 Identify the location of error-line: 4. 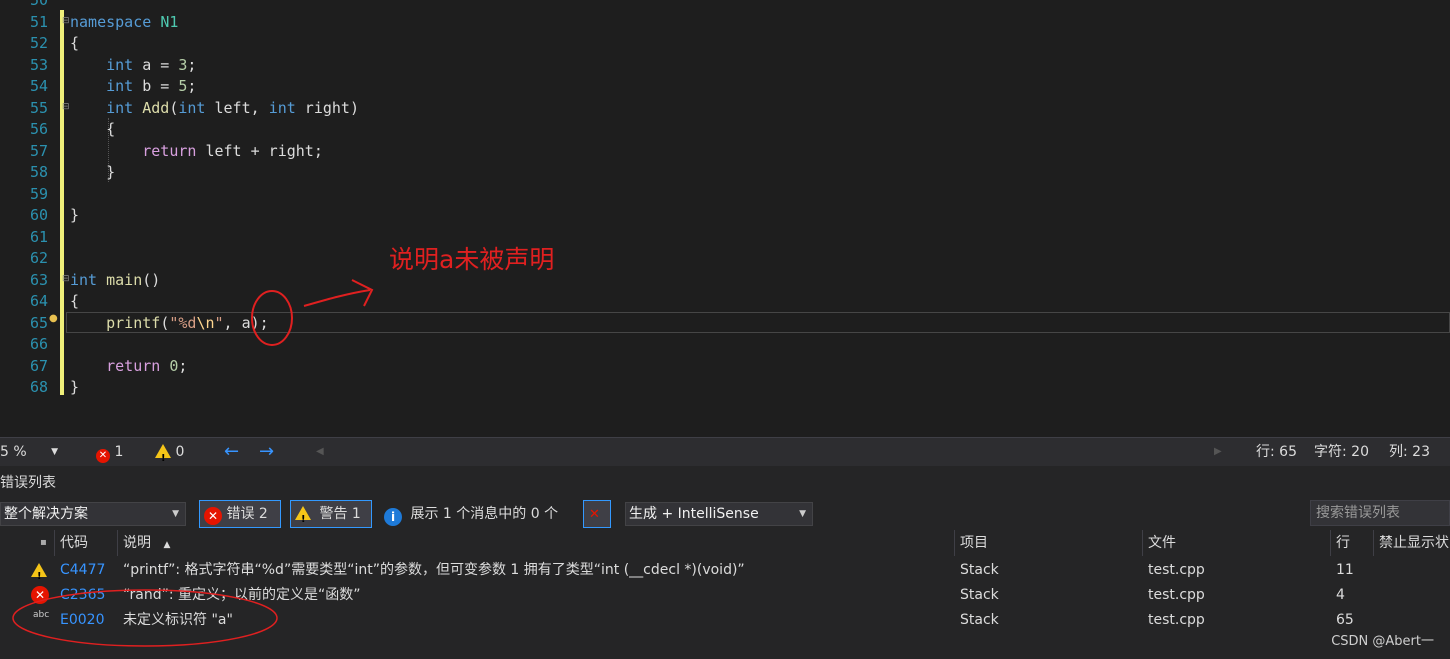
(1340, 595).